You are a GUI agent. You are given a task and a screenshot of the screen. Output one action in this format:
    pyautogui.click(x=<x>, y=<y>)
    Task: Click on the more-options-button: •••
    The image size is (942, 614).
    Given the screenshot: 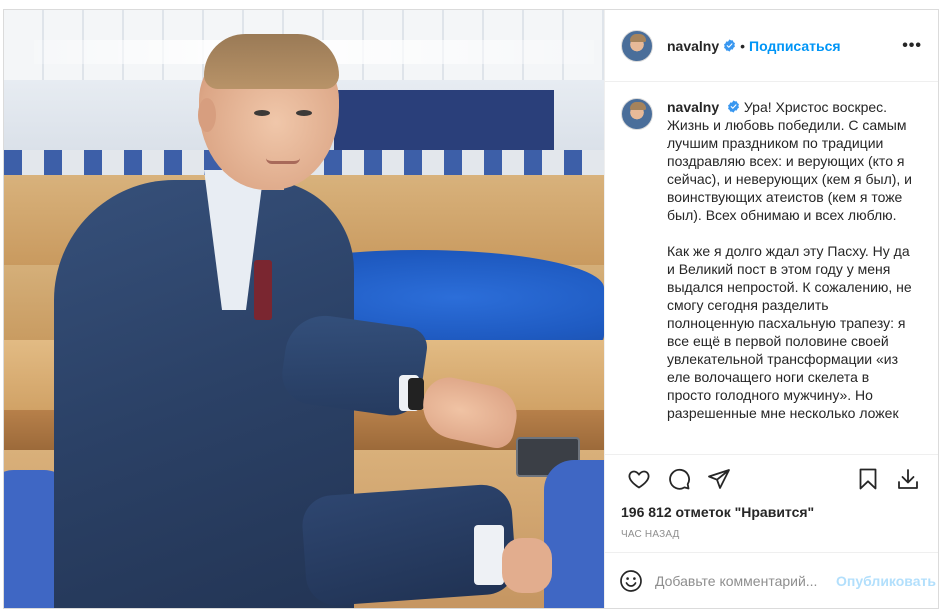 What is the action you would take?
    pyautogui.click(x=912, y=46)
    